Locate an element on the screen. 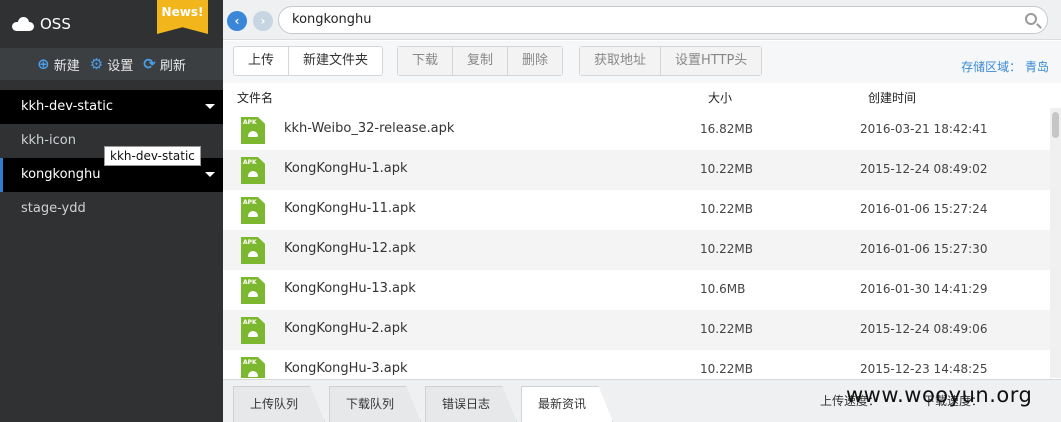 The width and height of the screenshot is (1061, 422). path-value: kongkonghu is located at coordinates (332, 19).